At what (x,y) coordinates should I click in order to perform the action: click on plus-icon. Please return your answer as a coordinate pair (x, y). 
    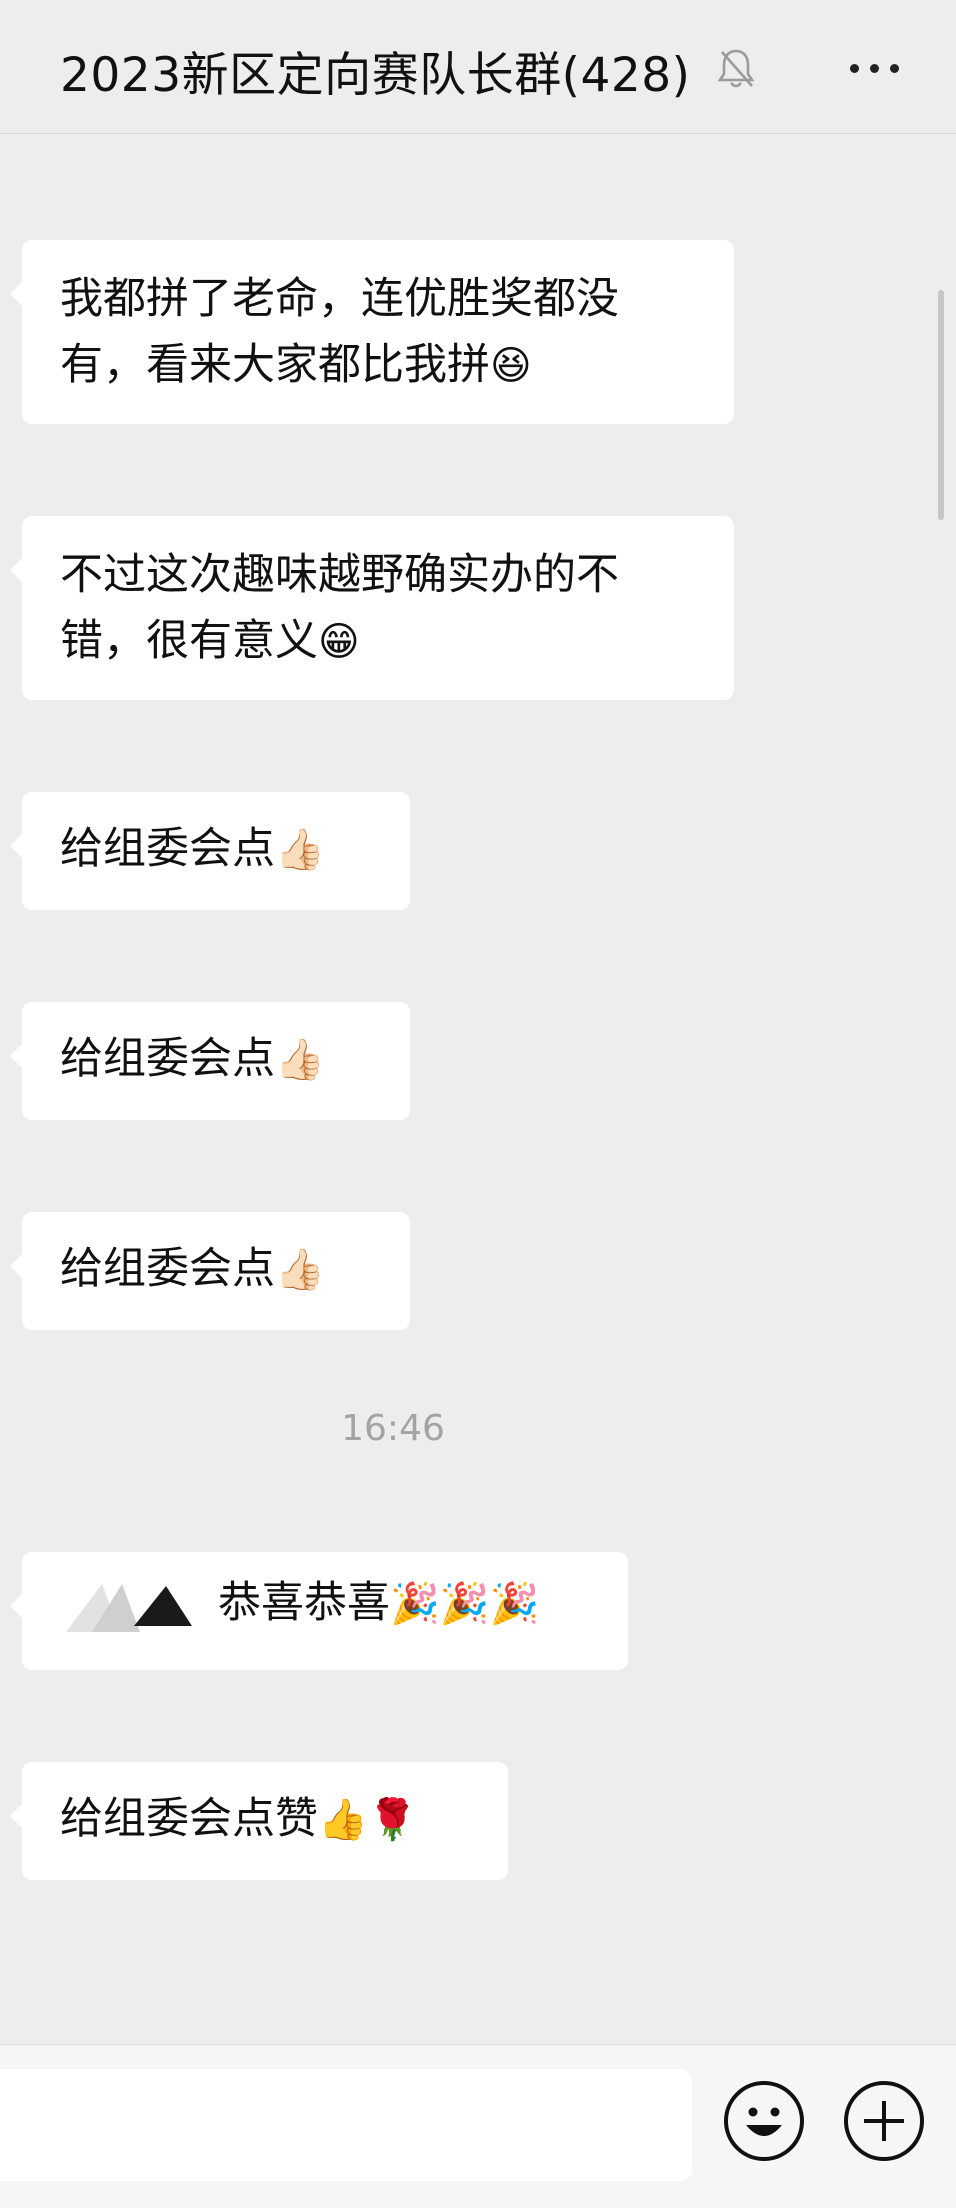
    Looking at the image, I should click on (884, 2121).